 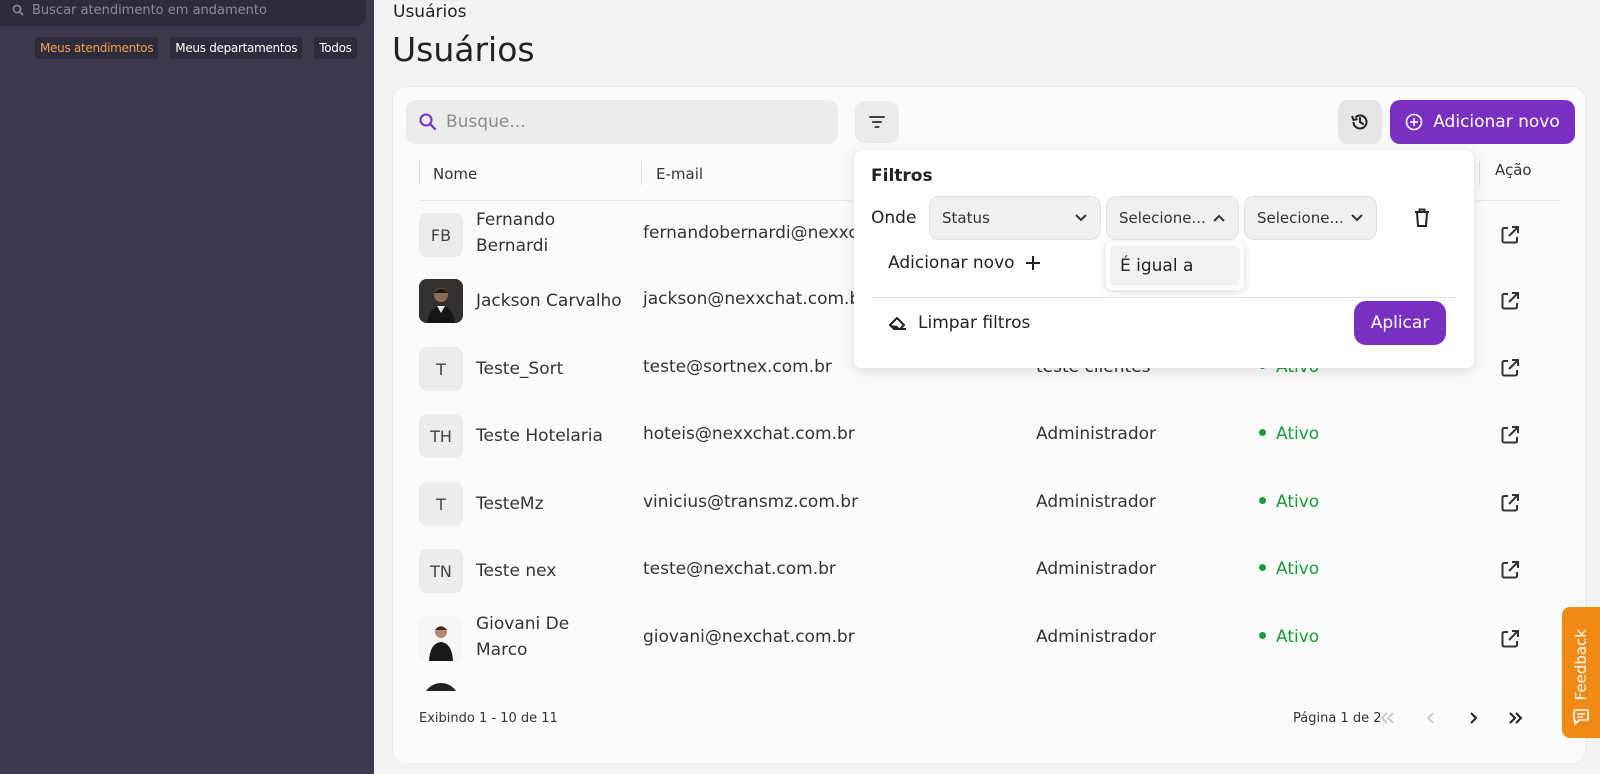 I want to click on plus-icon, so click(x=1032, y=263).